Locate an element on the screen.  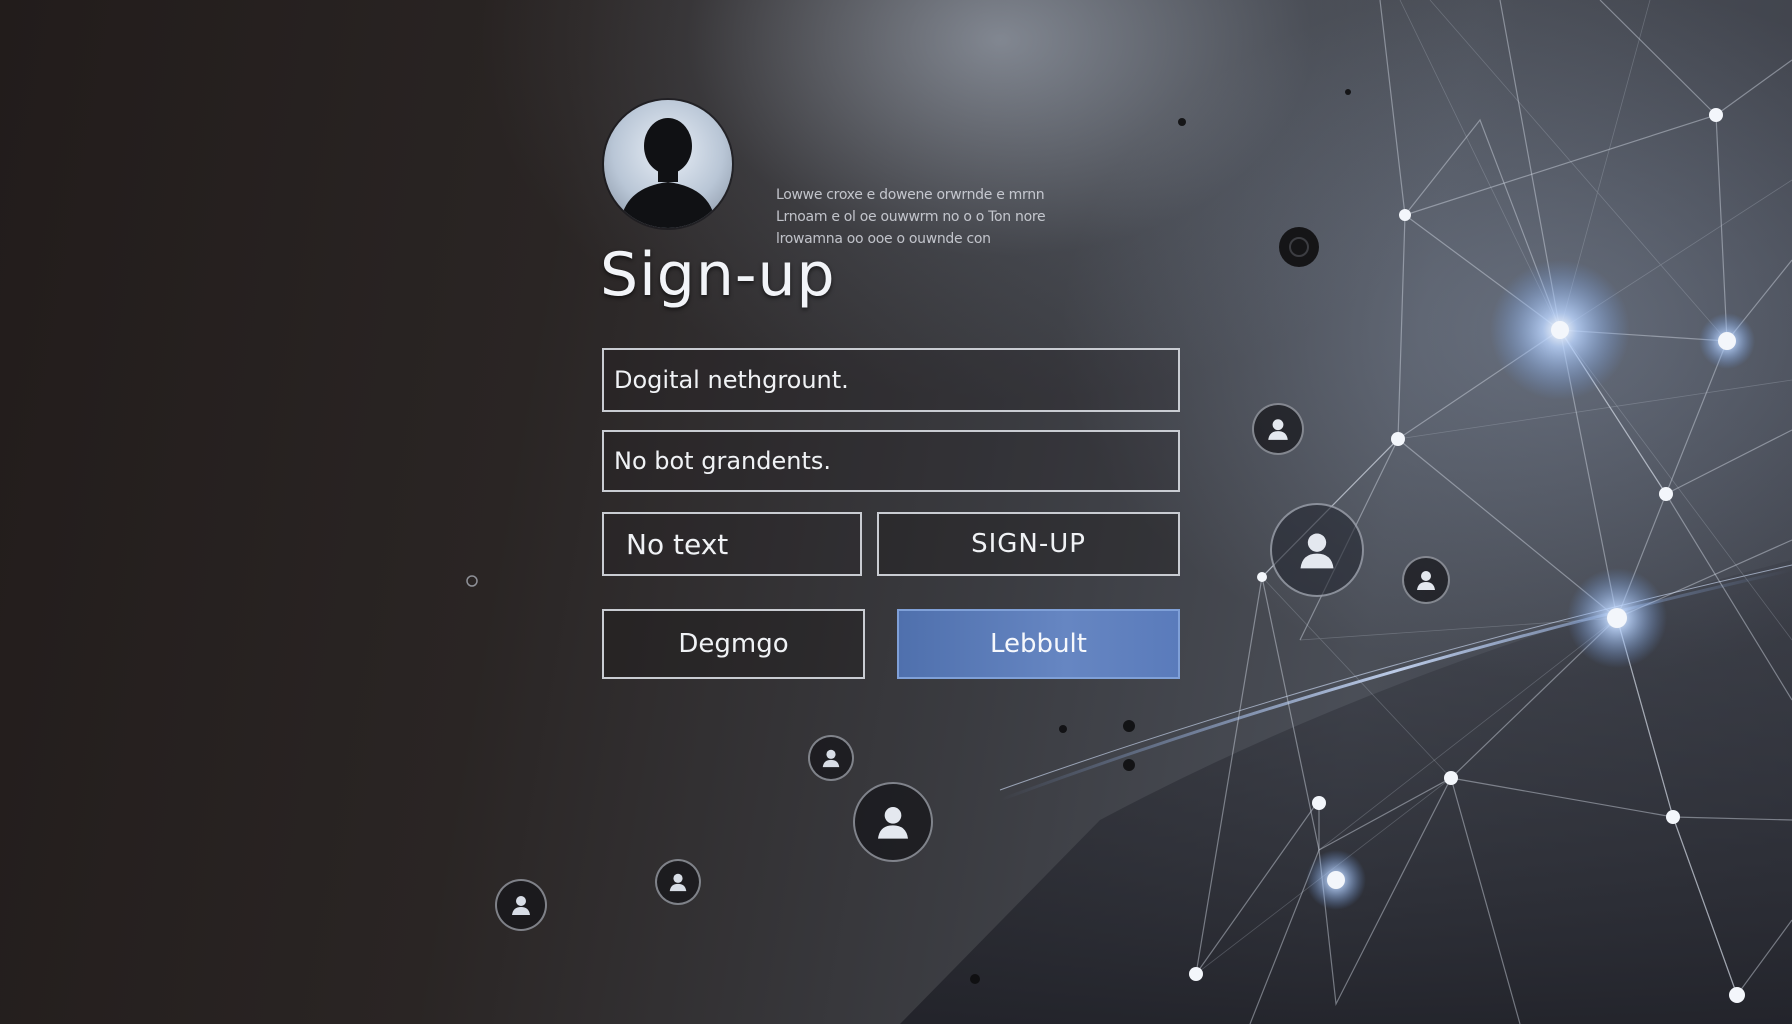
primary-button: Lebbult is located at coordinates (1038, 644).